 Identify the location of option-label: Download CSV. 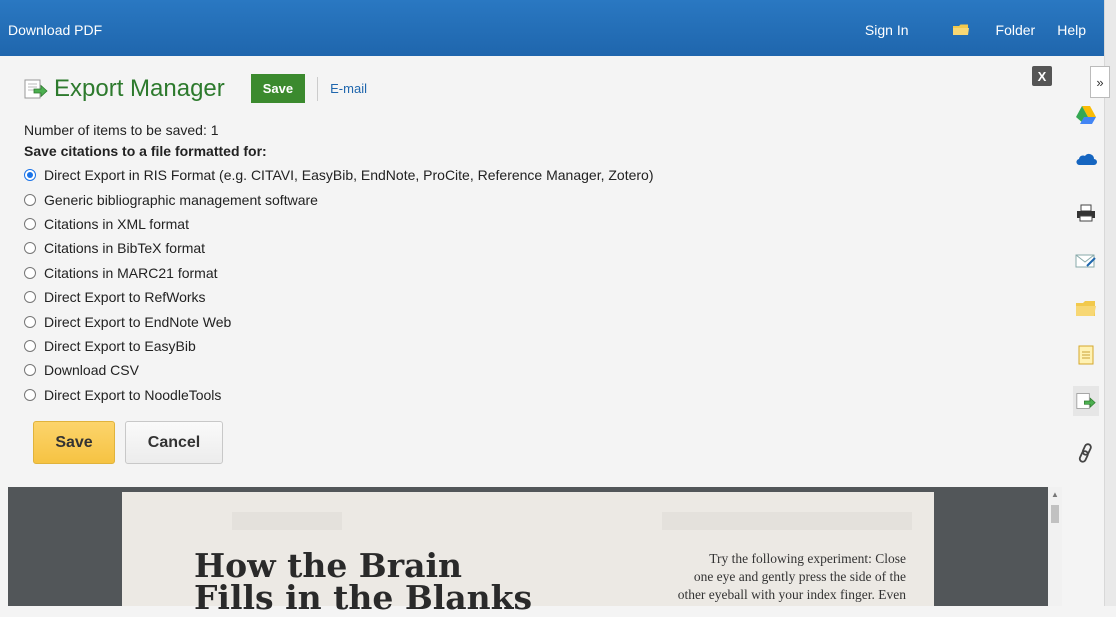
(91, 370).